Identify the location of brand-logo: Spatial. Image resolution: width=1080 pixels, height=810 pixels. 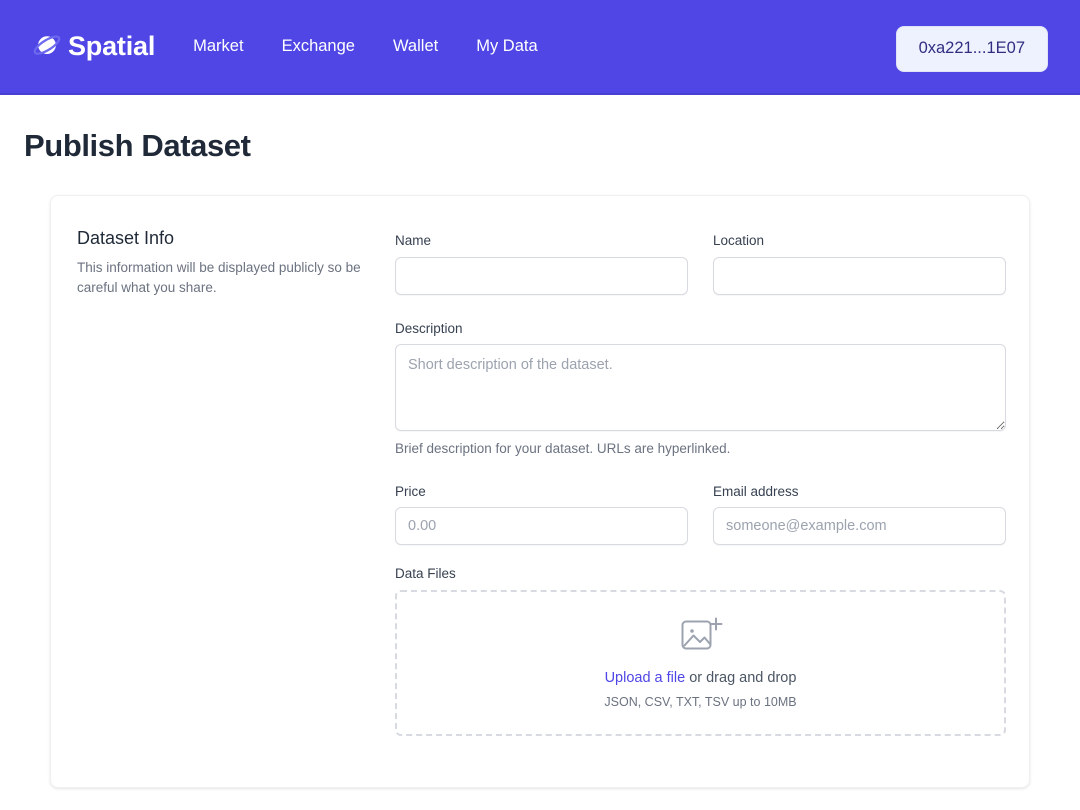
(93, 47).